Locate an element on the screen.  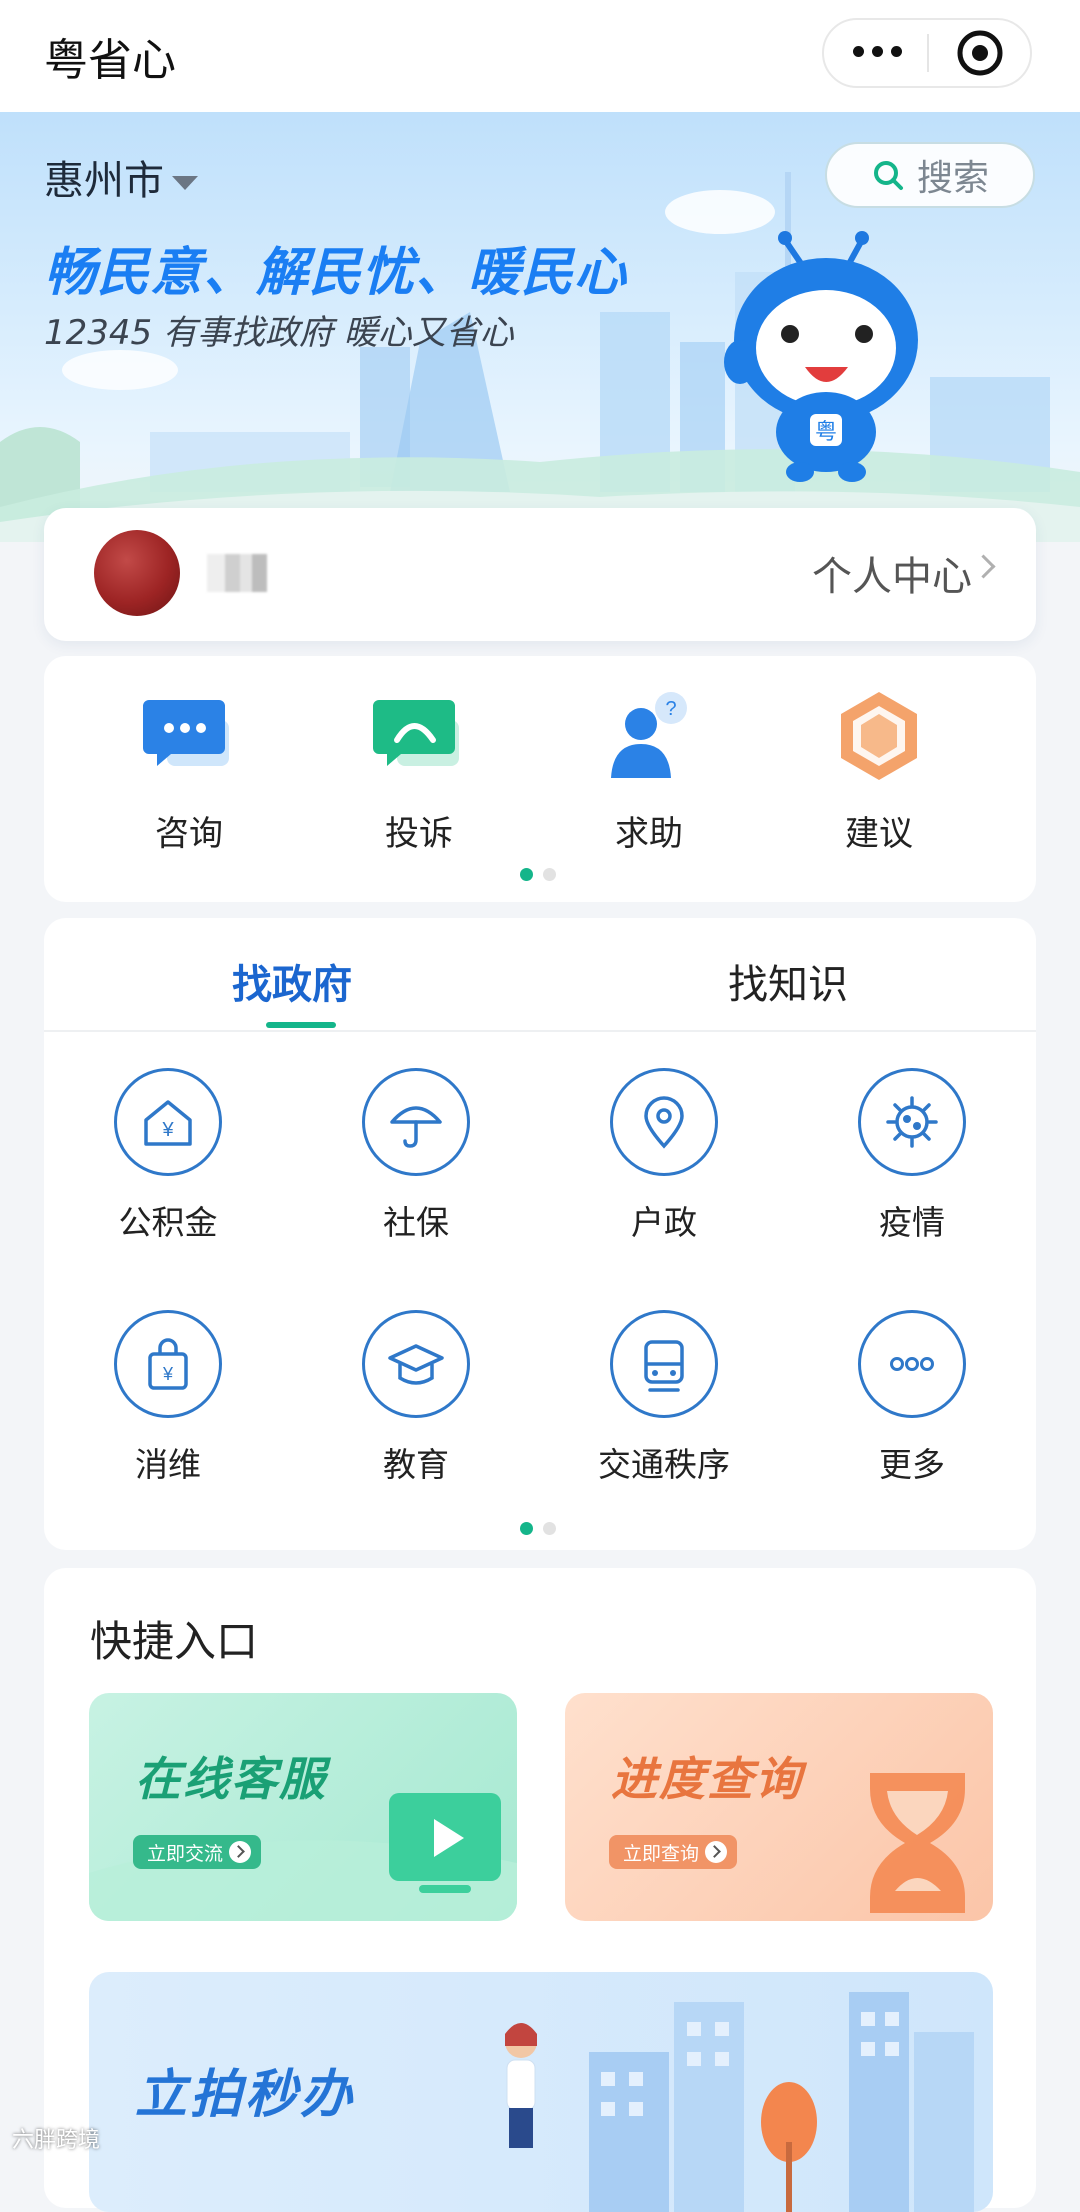
graduation-cap-icon is located at coordinates (416, 1364).